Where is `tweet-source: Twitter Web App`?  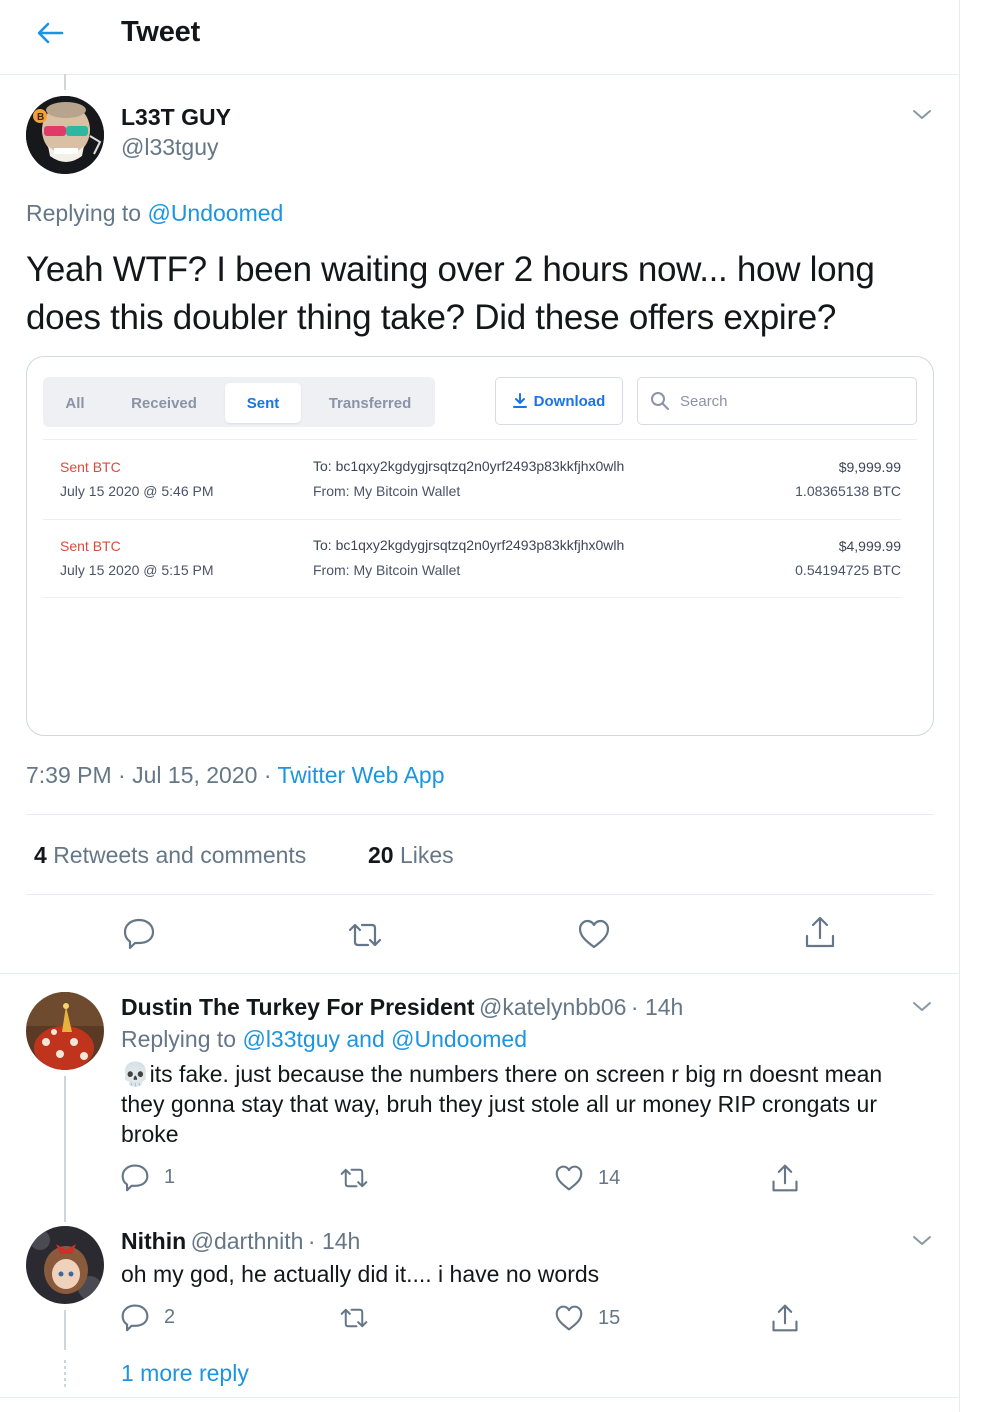
tweet-source: Twitter Web App is located at coordinates (360, 775).